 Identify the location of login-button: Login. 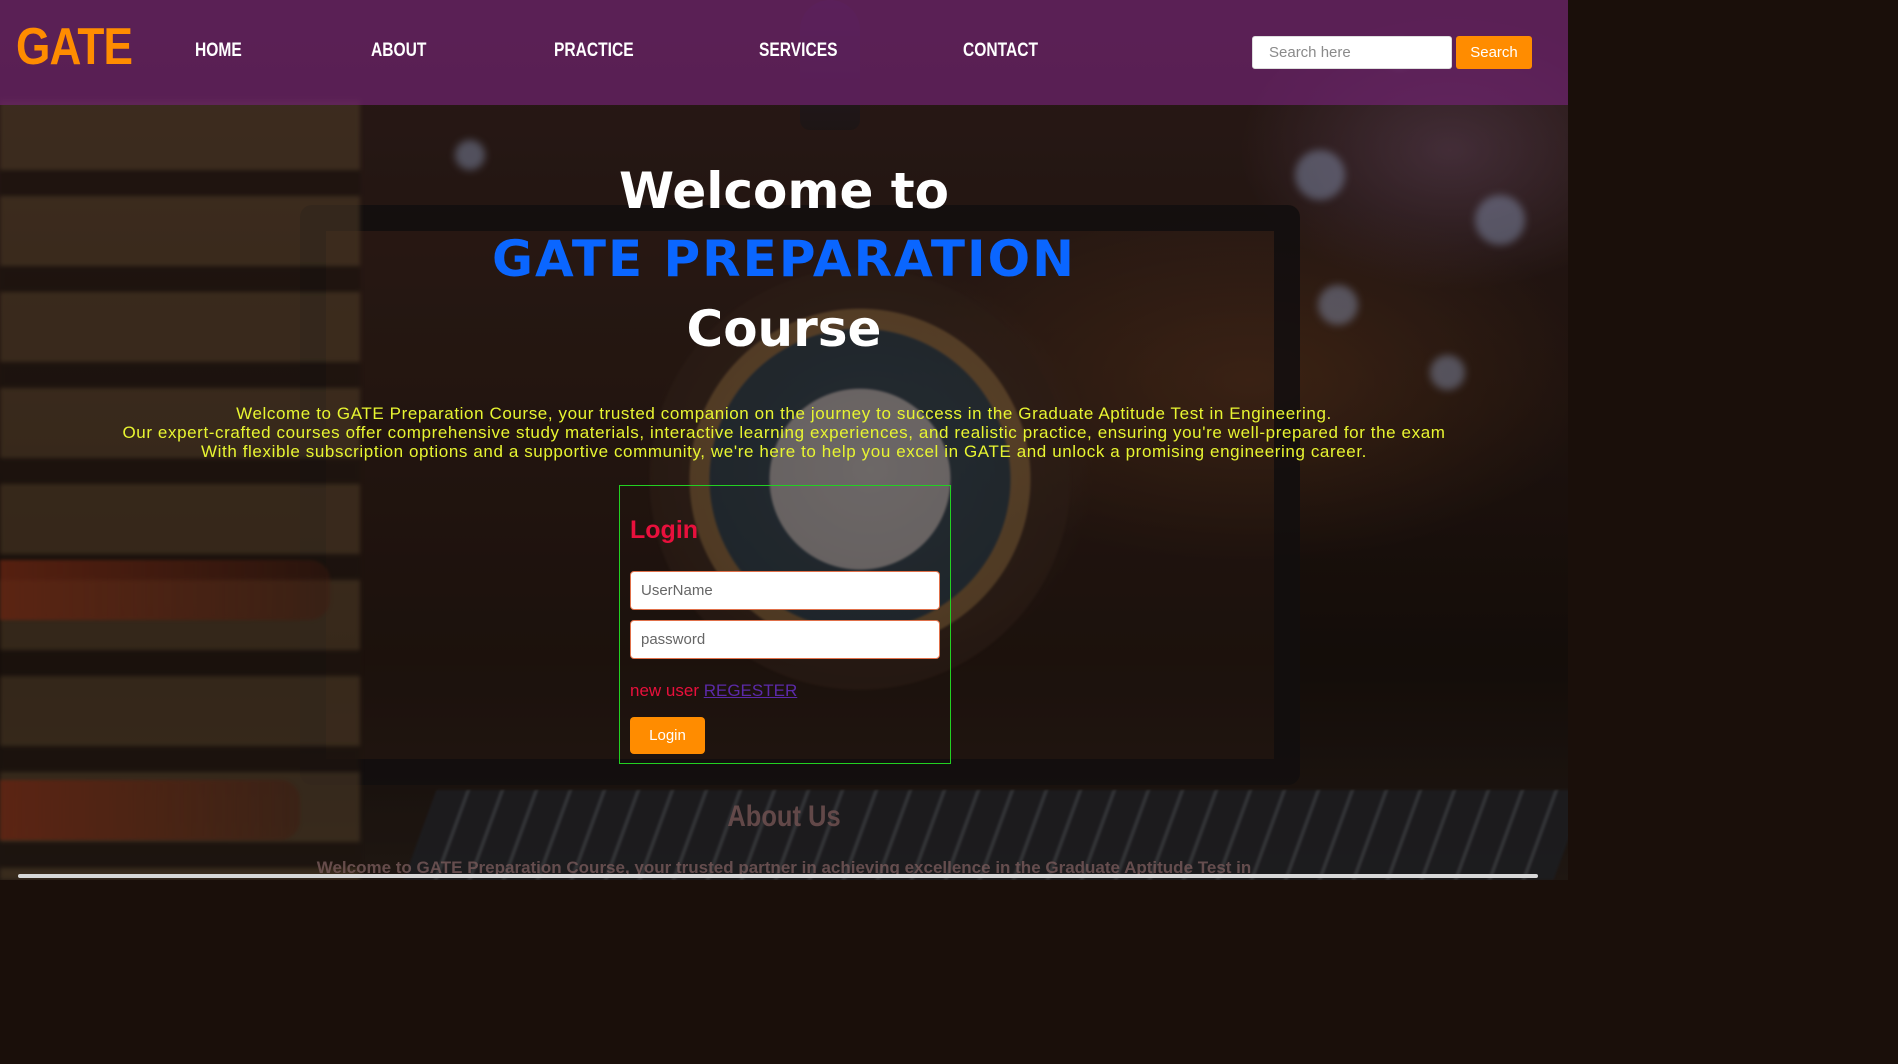
(667, 735).